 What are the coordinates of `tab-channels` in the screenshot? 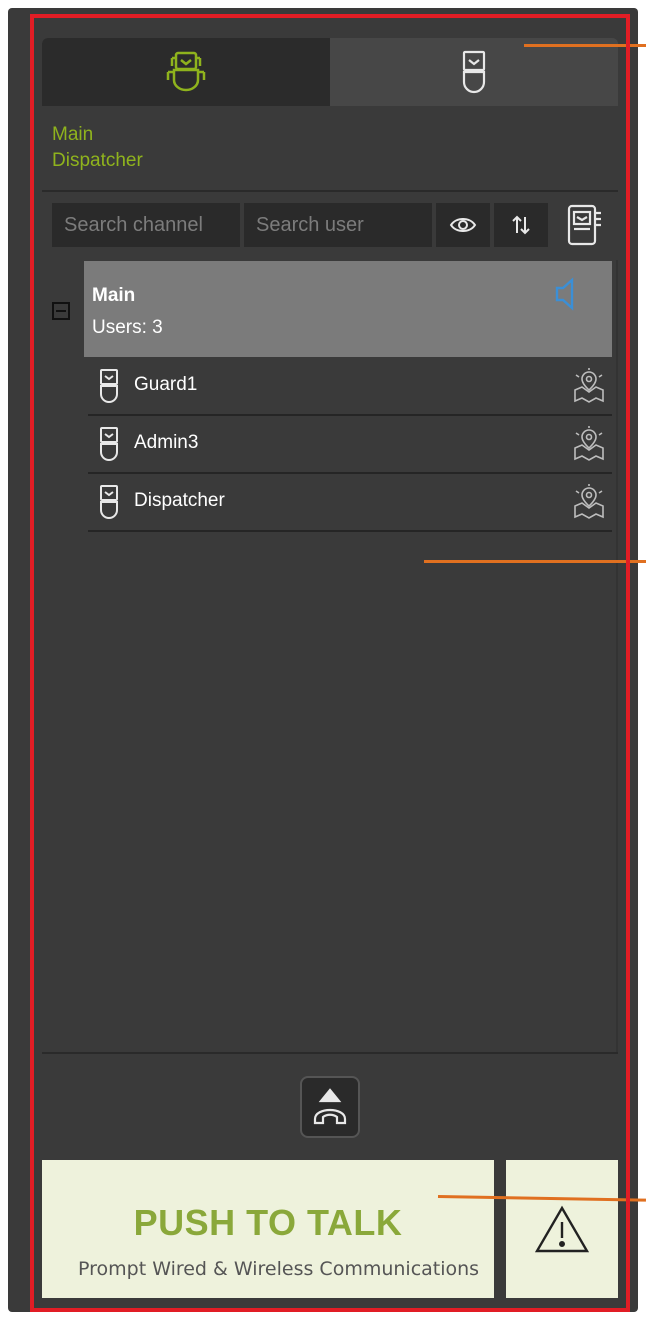 It's located at (186, 72).